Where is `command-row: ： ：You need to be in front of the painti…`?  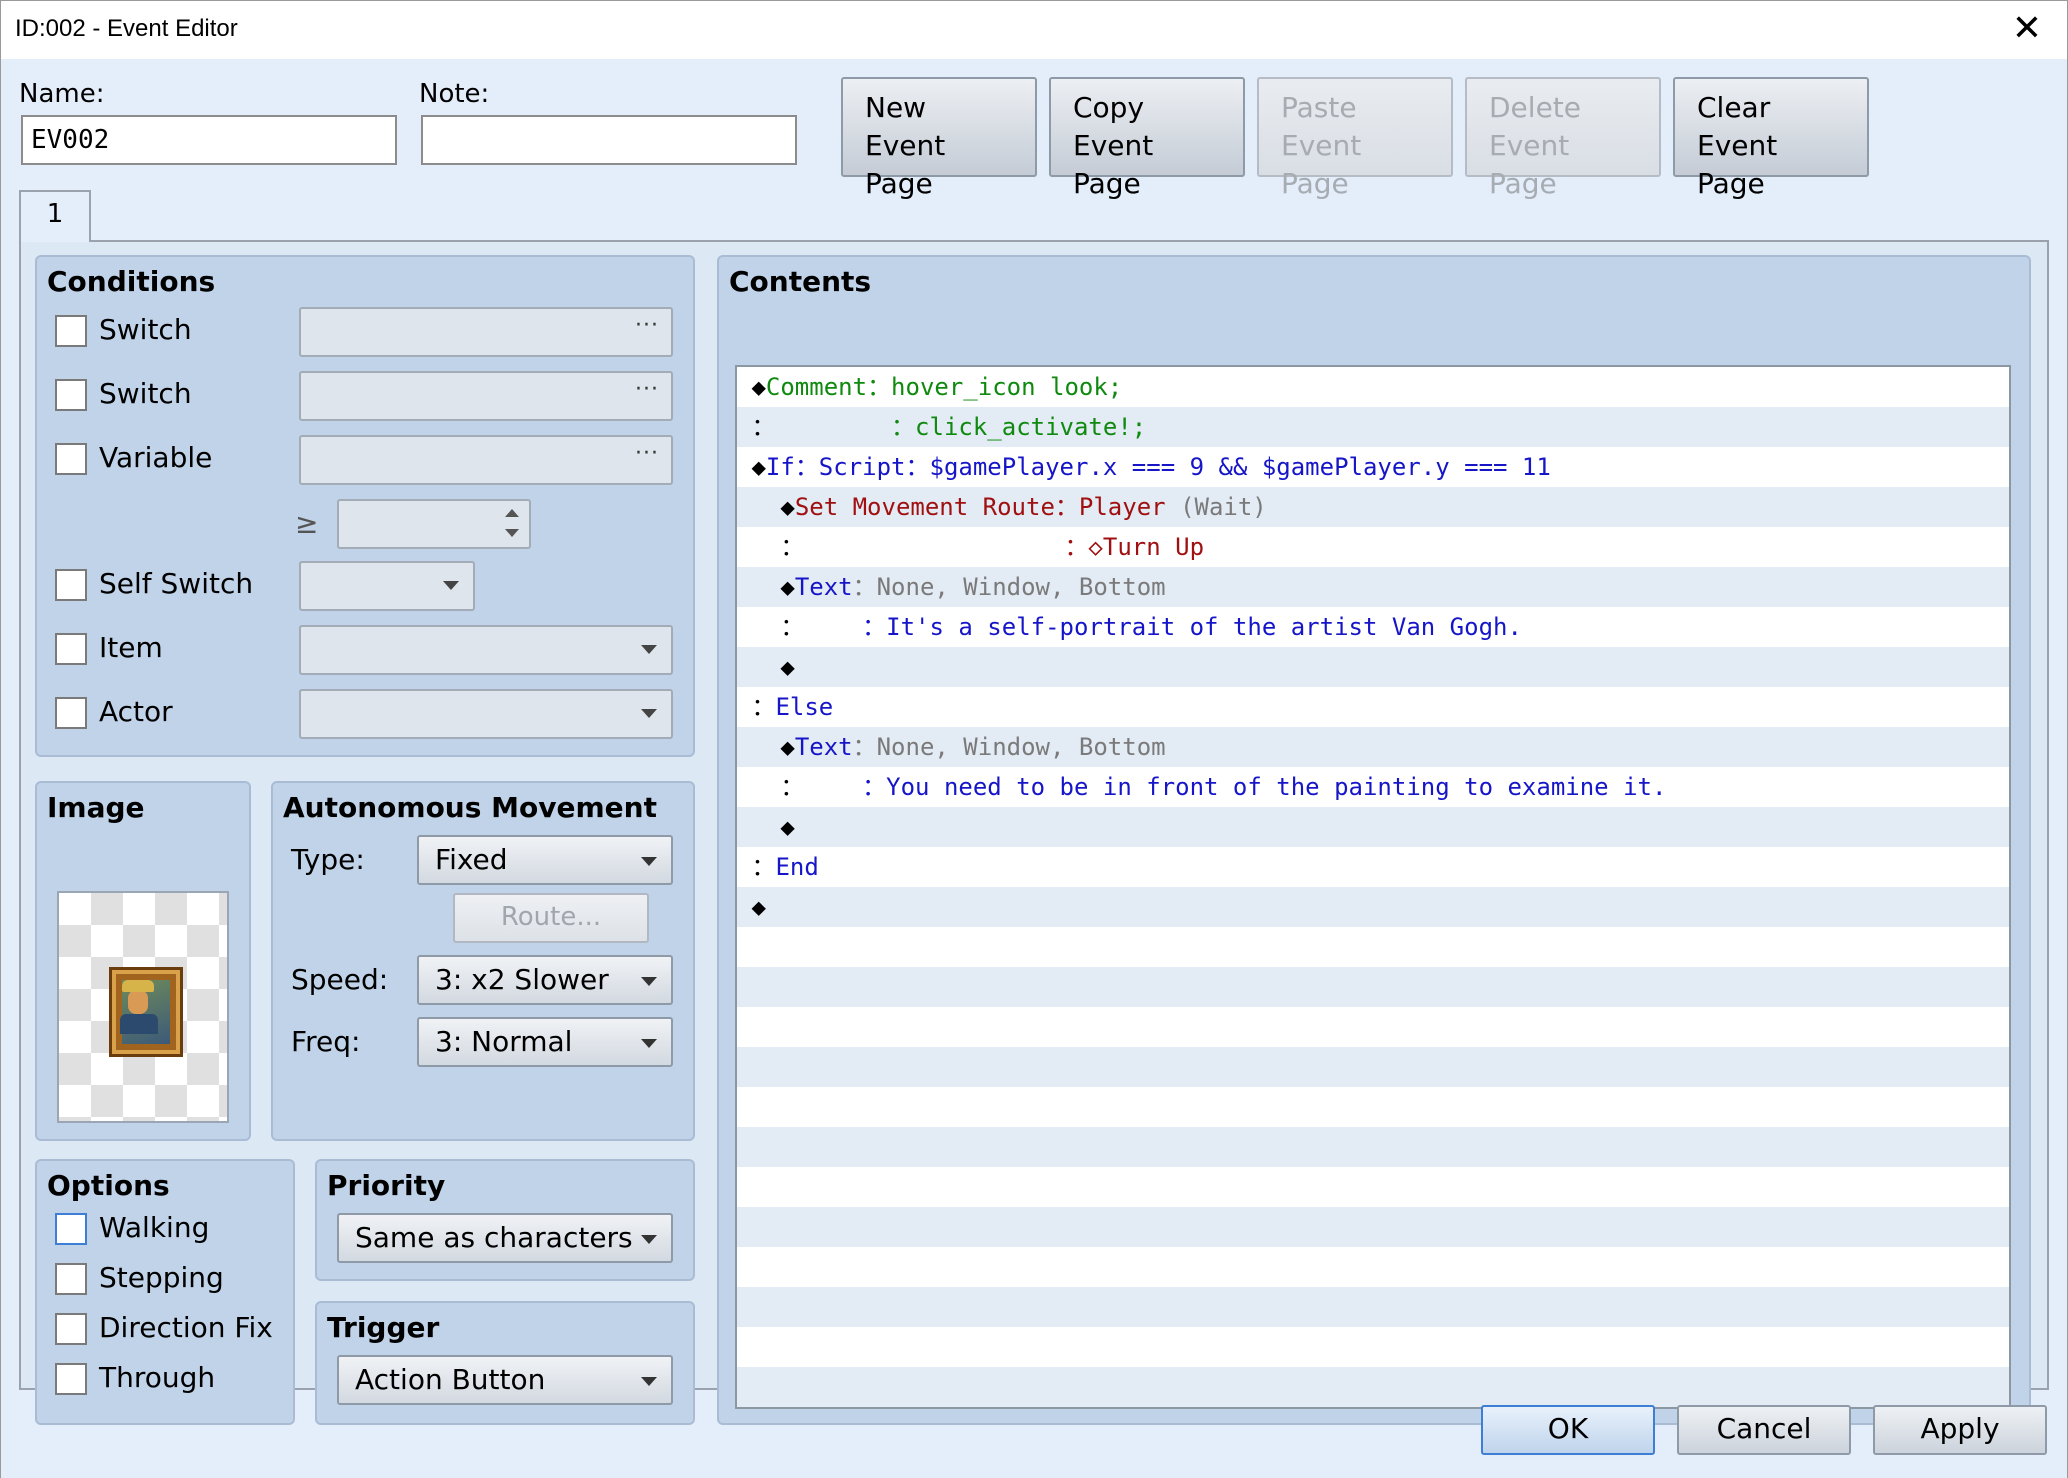
command-row: ： ：You need to be in front of the painti… is located at coordinates (1373, 787).